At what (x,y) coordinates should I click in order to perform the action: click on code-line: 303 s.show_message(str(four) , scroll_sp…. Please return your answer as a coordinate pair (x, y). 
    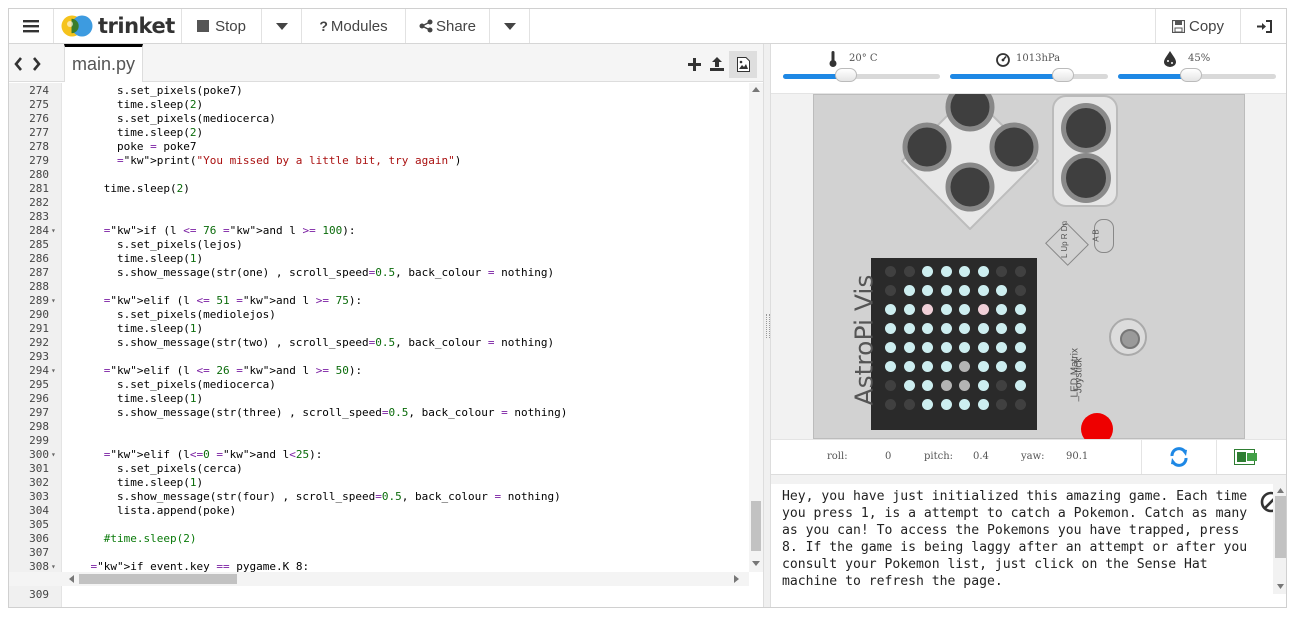
    Looking at the image, I should click on (379, 497).